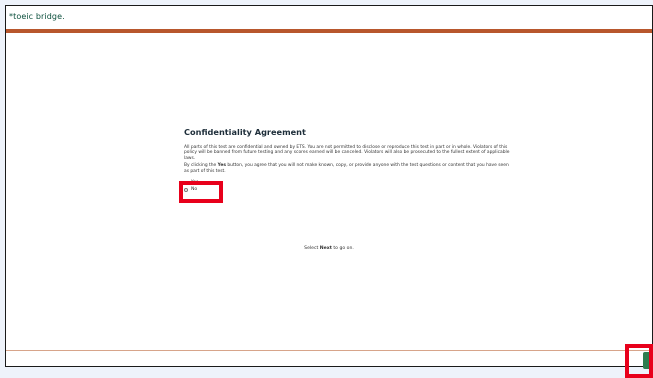 The height and width of the screenshot is (378, 653). I want to click on radio-no-circle, so click(186, 189).